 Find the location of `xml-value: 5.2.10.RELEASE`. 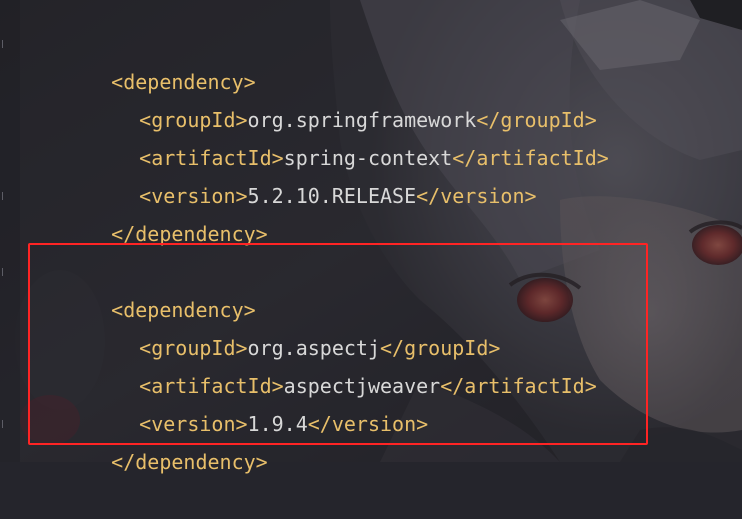

xml-value: 5.2.10.RELEASE is located at coordinates (332, 196).